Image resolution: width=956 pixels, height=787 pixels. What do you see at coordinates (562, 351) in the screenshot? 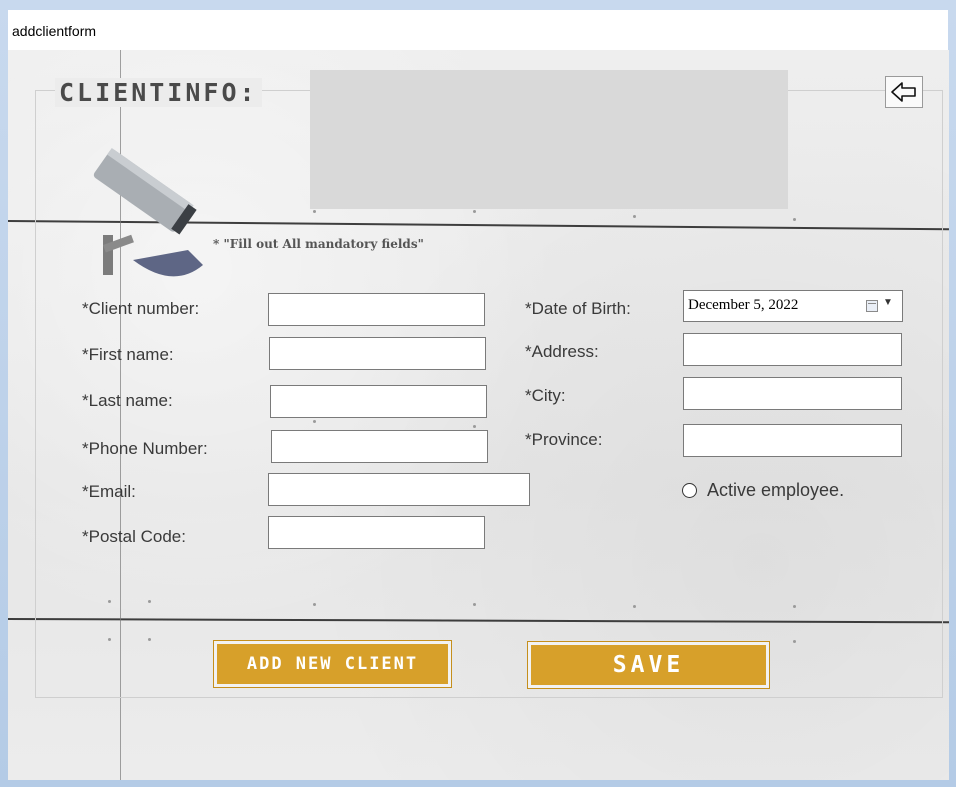
I see `address-label: *Address:` at bounding box center [562, 351].